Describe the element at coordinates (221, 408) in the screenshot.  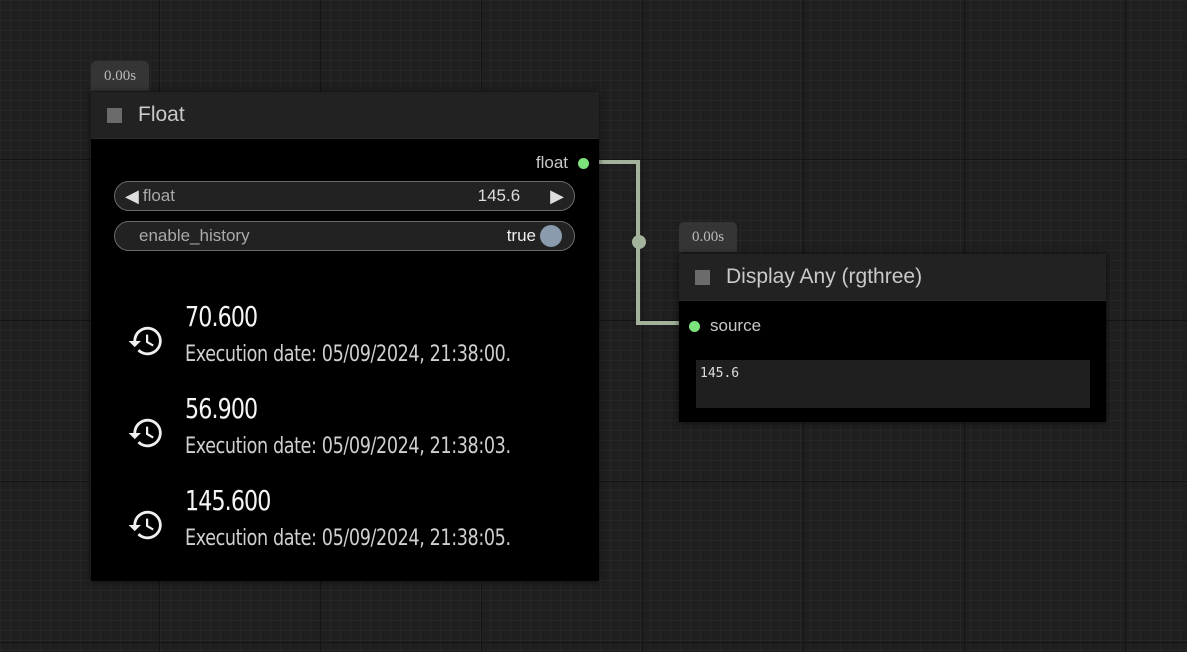
I see `history-value: 56.900` at that location.